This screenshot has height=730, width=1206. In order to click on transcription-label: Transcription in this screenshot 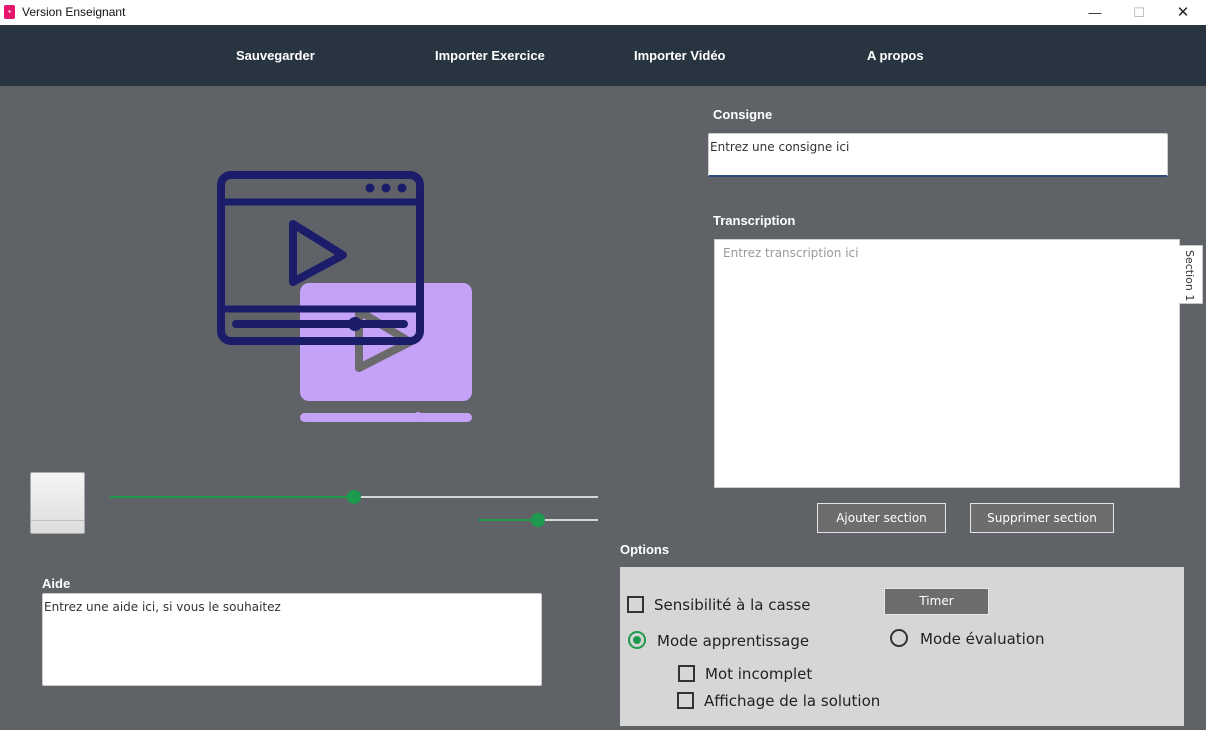, I will do `click(754, 220)`.